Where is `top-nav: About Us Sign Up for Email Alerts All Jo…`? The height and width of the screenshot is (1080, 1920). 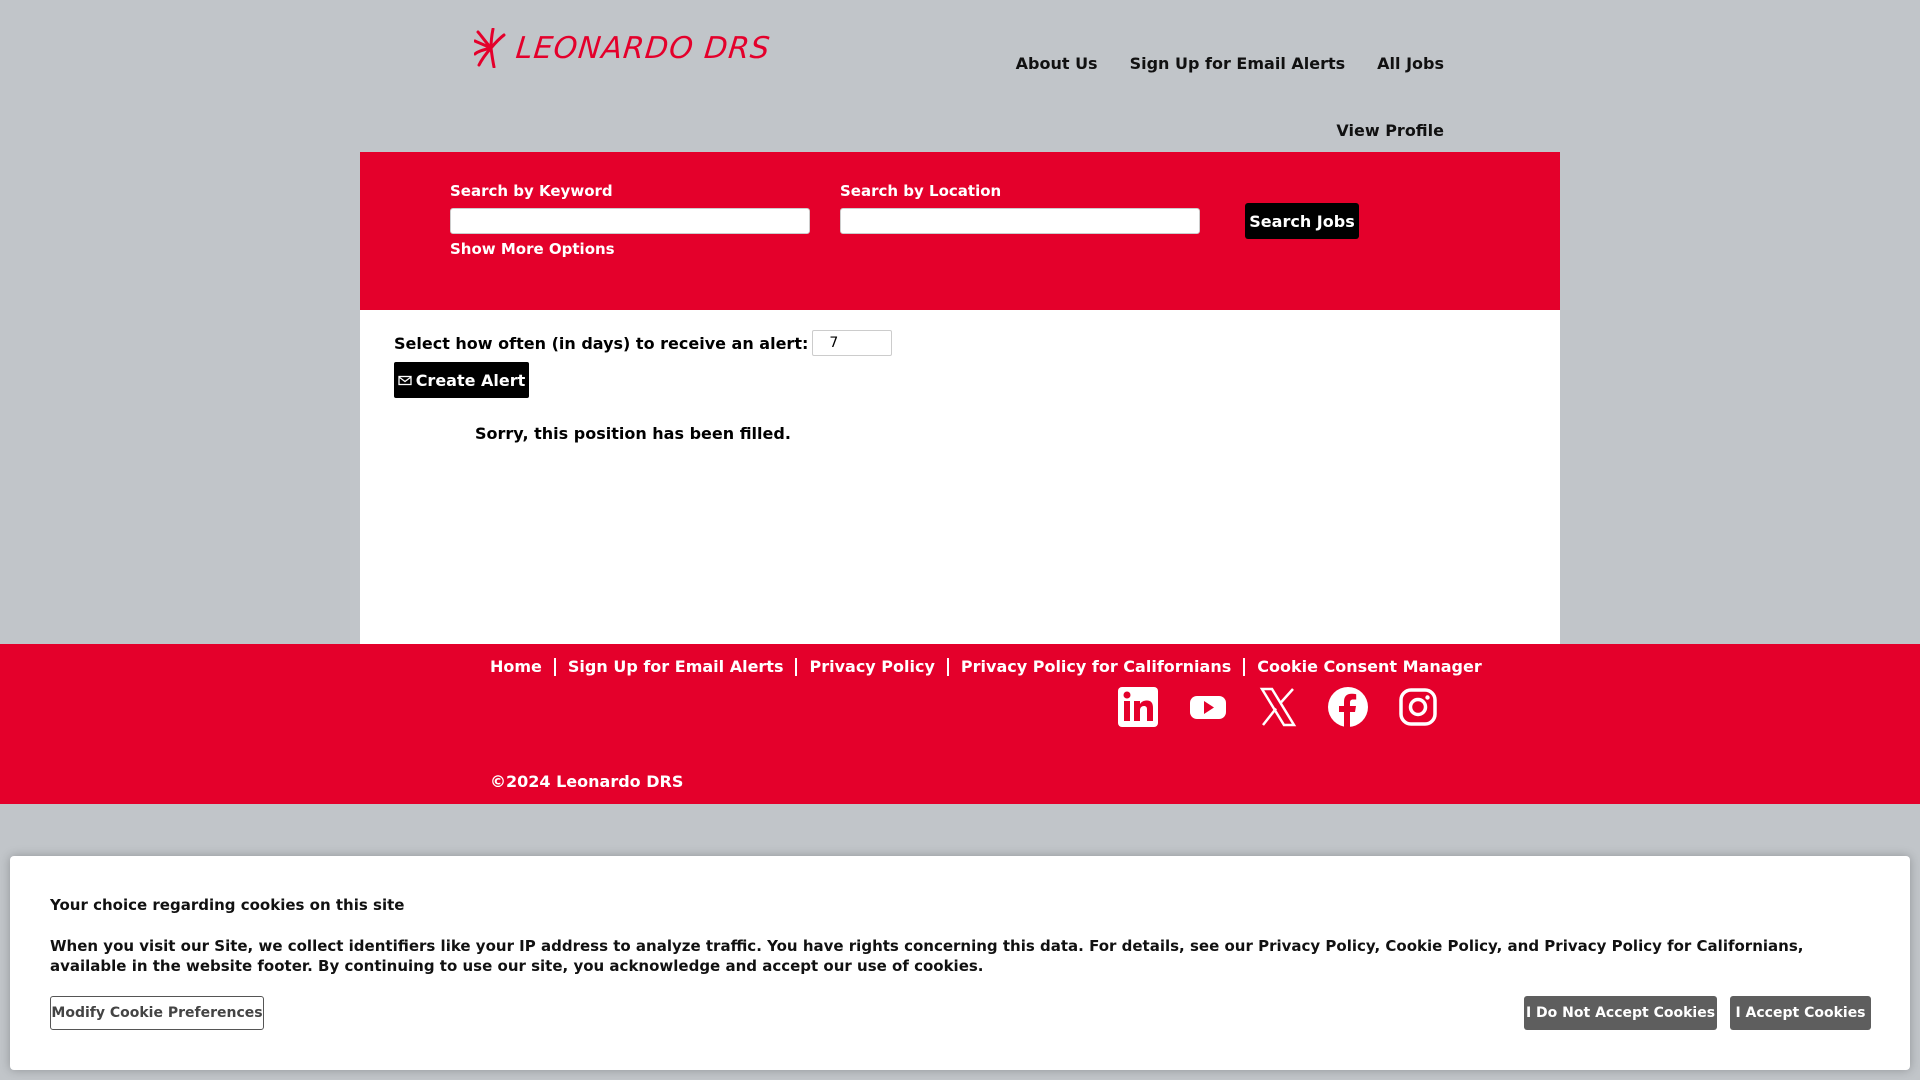 top-nav: About Us Sign Up for Email Alerts All Jo… is located at coordinates (1230, 63).